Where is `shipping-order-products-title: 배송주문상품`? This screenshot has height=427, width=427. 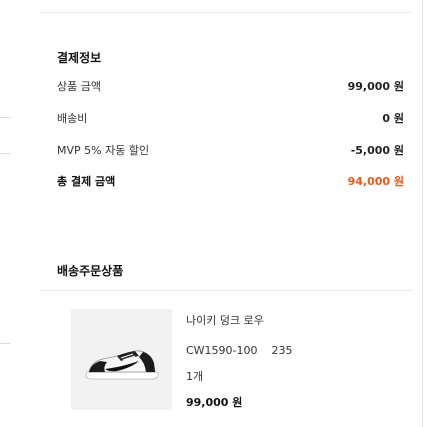
shipping-order-products-title: 배송주문상품 is located at coordinates (90, 271).